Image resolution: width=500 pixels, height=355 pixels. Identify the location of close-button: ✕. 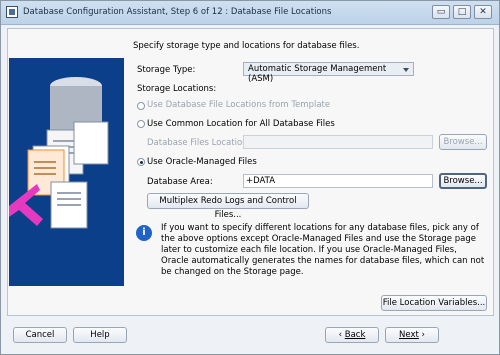
(483, 12).